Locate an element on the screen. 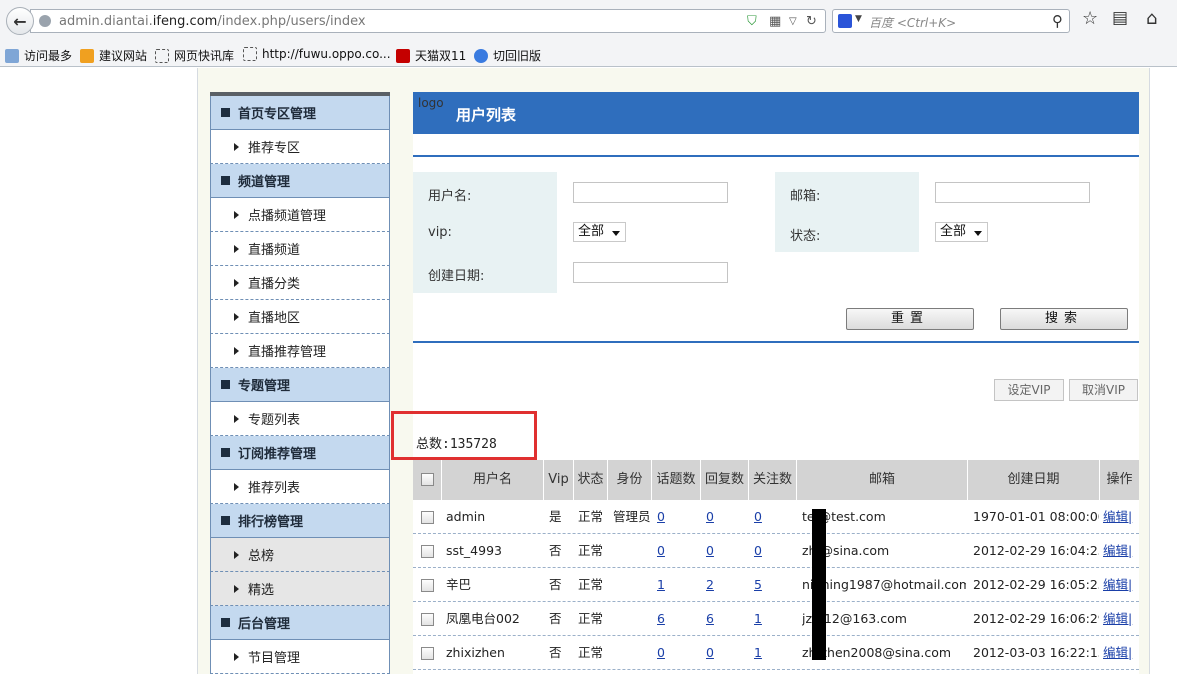 The height and width of the screenshot is (674, 1177). header-role: 身份 is located at coordinates (630, 480).